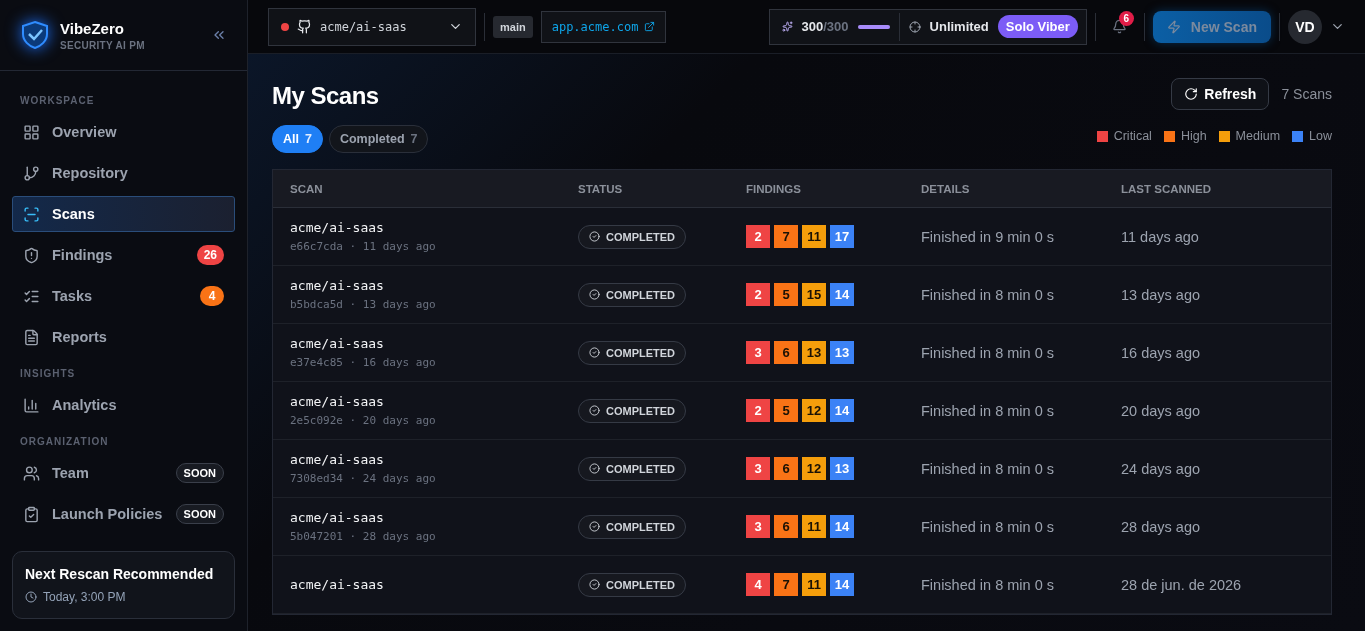 This screenshot has height=631, width=1365. I want to click on lightning-icon, so click(1173, 26).